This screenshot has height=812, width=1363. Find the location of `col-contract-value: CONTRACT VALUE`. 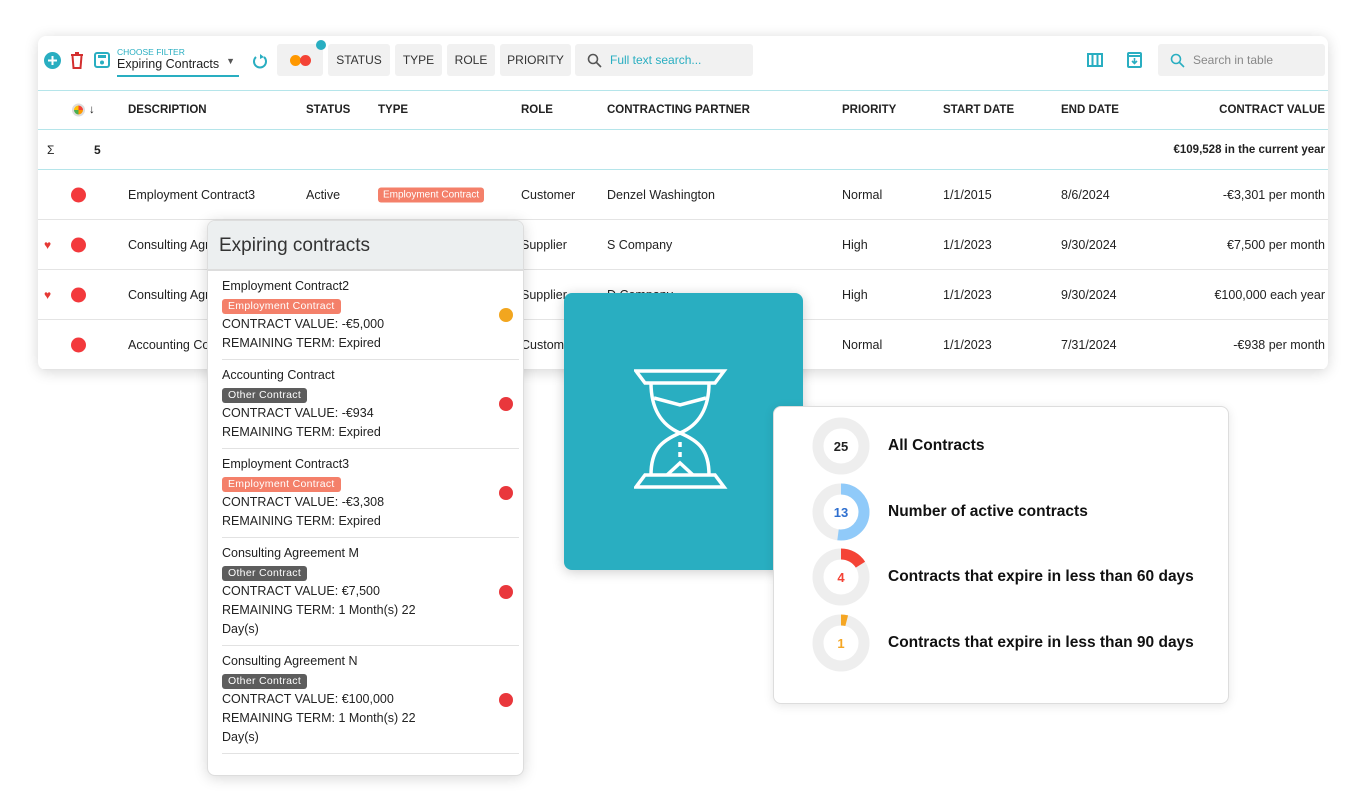

col-contract-value: CONTRACT VALUE is located at coordinates (1272, 110).